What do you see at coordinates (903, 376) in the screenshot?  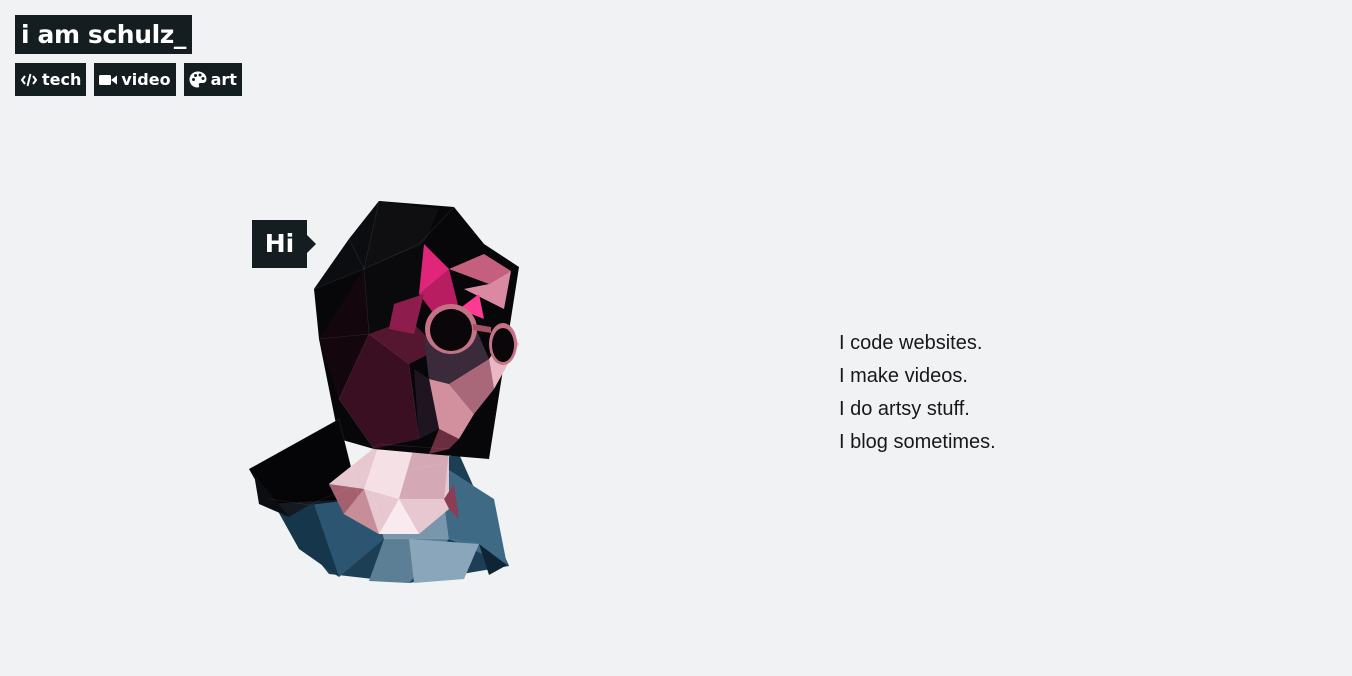 I see `tagline-item: I make videos.` at bounding box center [903, 376].